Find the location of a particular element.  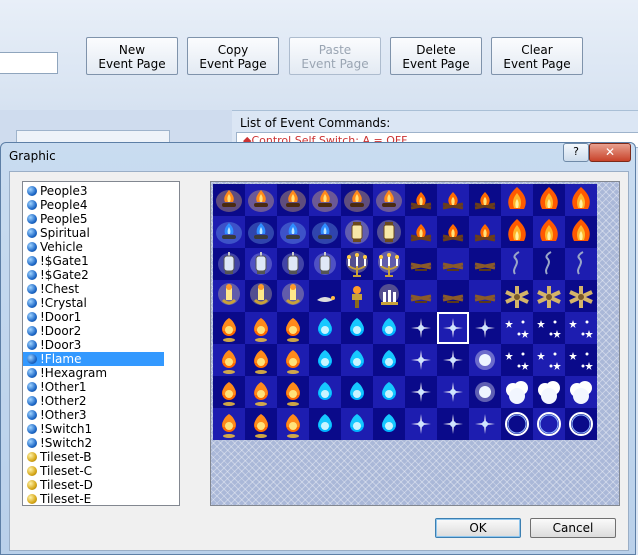

list-item: !Door1 is located at coordinates (93, 317).